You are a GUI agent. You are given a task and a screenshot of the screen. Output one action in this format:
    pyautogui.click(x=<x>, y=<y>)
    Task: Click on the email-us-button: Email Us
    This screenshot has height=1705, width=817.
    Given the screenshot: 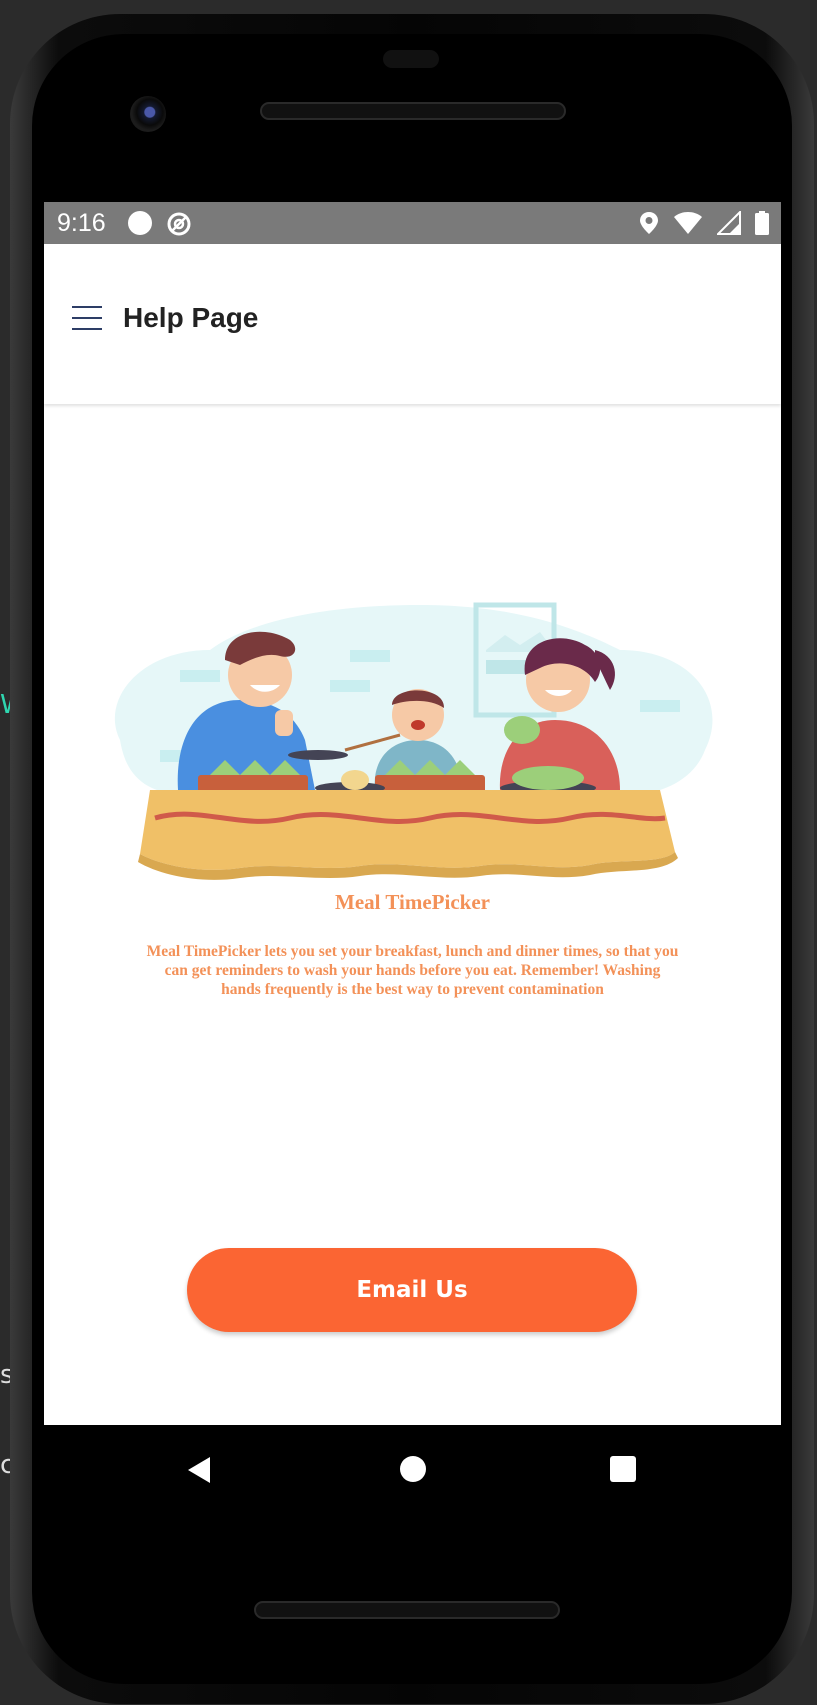 What is the action you would take?
    pyautogui.click(x=412, y=1290)
    